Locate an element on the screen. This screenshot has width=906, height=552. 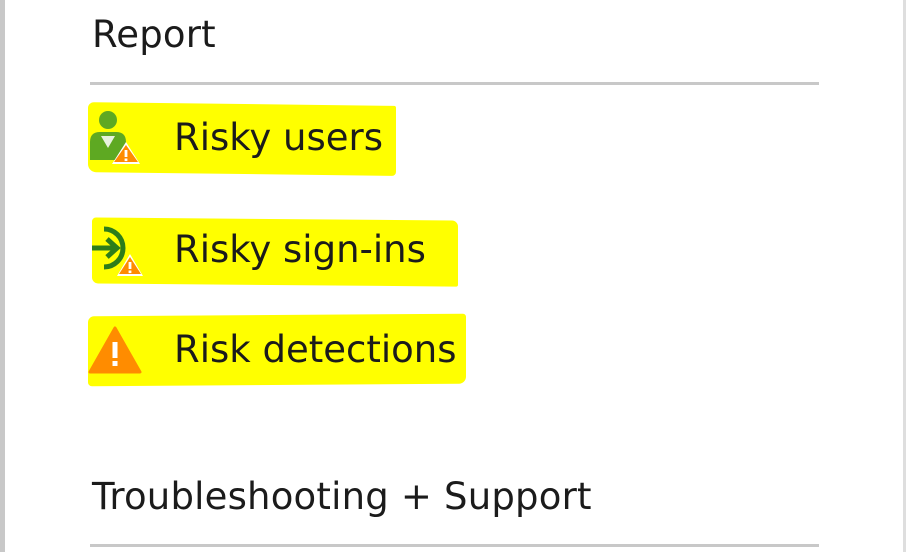
panel-left-border is located at coordinates (2, 276).